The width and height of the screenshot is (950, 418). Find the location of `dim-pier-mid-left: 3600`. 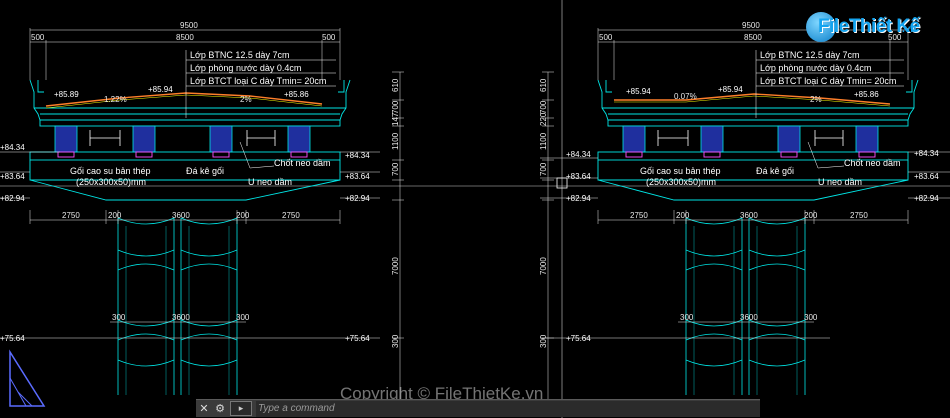

dim-pier-mid-left: 3600 is located at coordinates (181, 317).